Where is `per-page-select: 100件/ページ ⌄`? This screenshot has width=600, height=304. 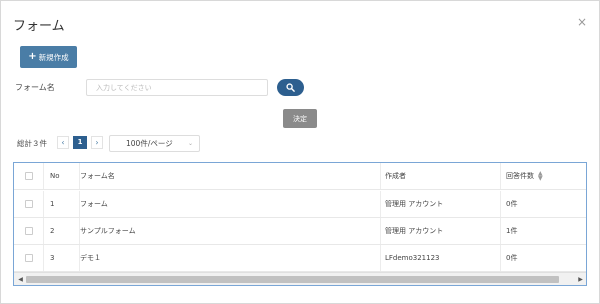
per-page-select: 100件/ページ ⌄ is located at coordinates (154, 143).